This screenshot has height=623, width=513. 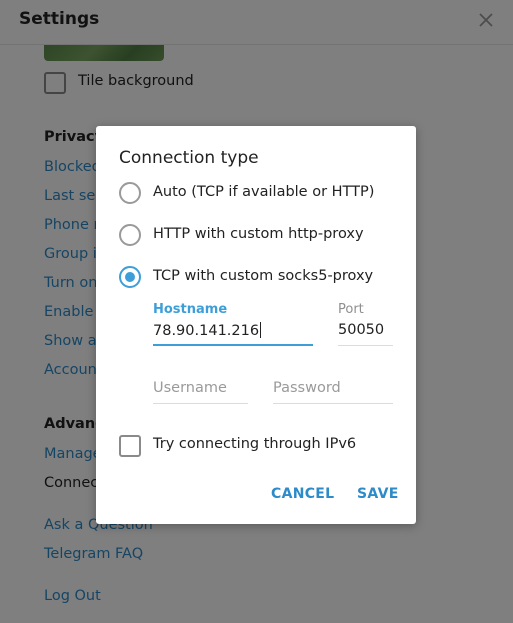 I want to click on hostname-input: 78.90.141.216, so click(x=207, y=330).